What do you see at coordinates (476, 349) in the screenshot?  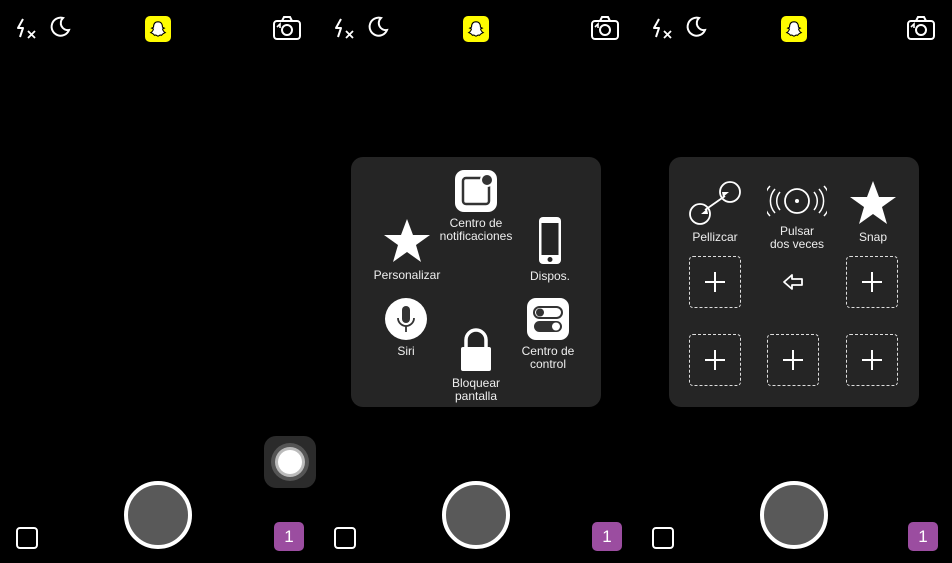 I see `lock-icon` at bounding box center [476, 349].